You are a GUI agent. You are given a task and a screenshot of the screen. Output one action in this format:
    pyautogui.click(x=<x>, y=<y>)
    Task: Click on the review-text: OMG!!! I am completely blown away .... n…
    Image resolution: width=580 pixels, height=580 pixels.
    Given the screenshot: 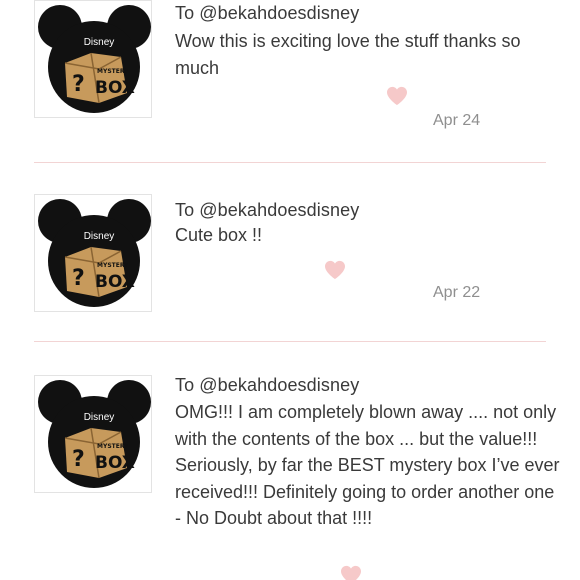 What is the action you would take?
    pyautogui.click(x=367, y=465)
    